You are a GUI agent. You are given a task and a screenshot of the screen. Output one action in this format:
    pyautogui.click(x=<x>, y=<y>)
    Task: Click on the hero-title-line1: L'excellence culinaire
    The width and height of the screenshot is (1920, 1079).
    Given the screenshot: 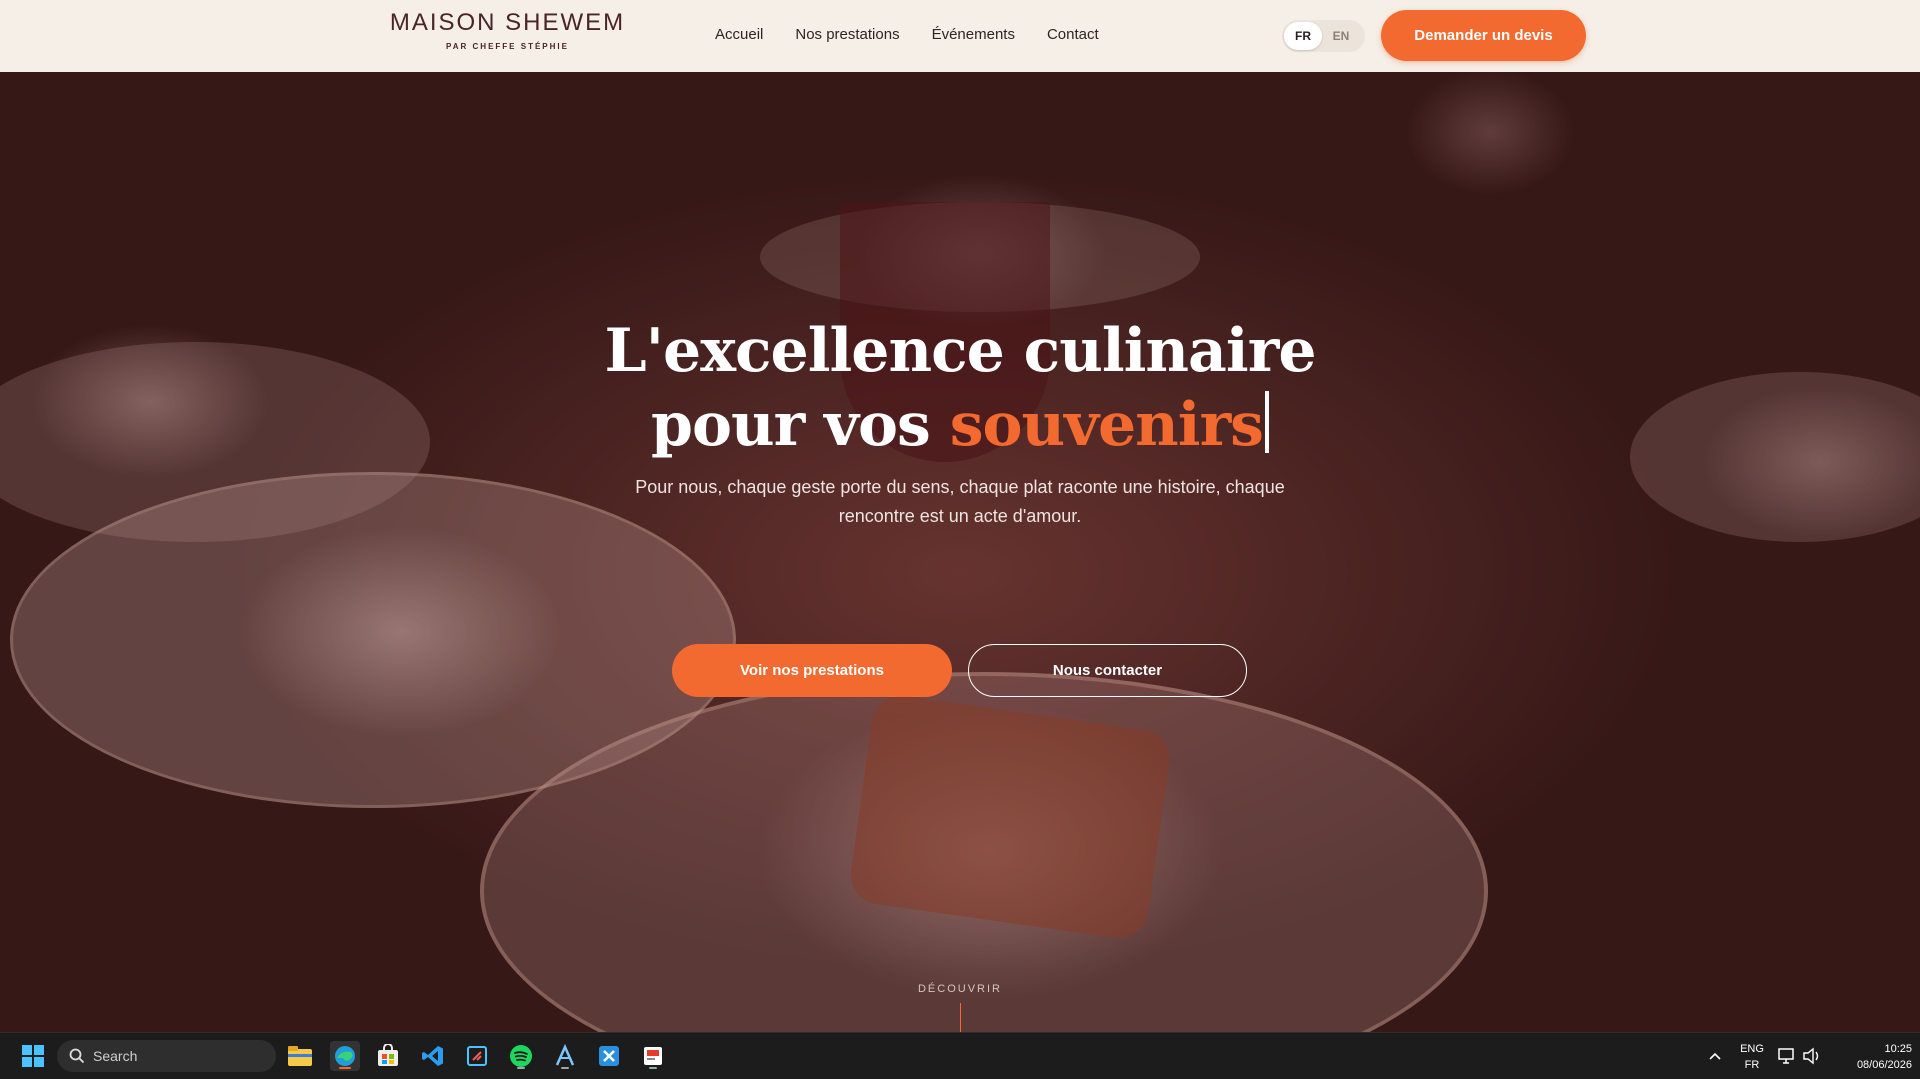 What is the action you would take?
    pyautogui.click(x=960, y=351)
    